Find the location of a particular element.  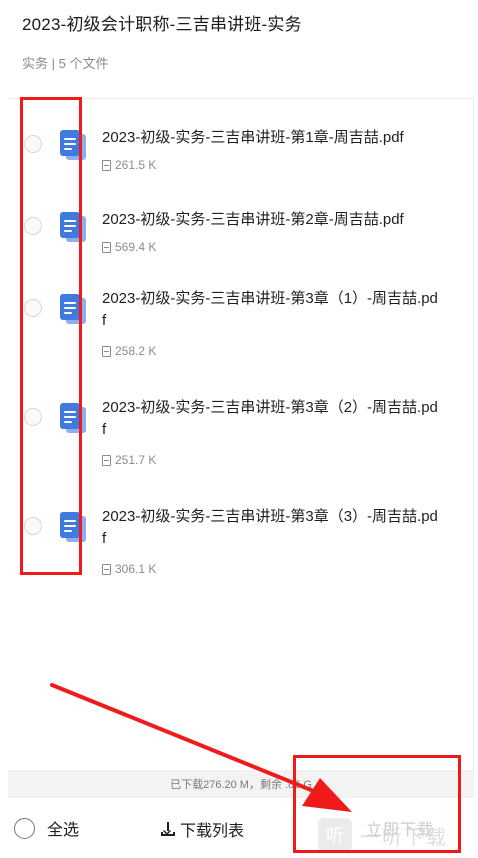

file-name: 2023-初级-实务-三吉串讲班-第3章（2）-周吉喆.pdf is located at coordinates (272, 419).